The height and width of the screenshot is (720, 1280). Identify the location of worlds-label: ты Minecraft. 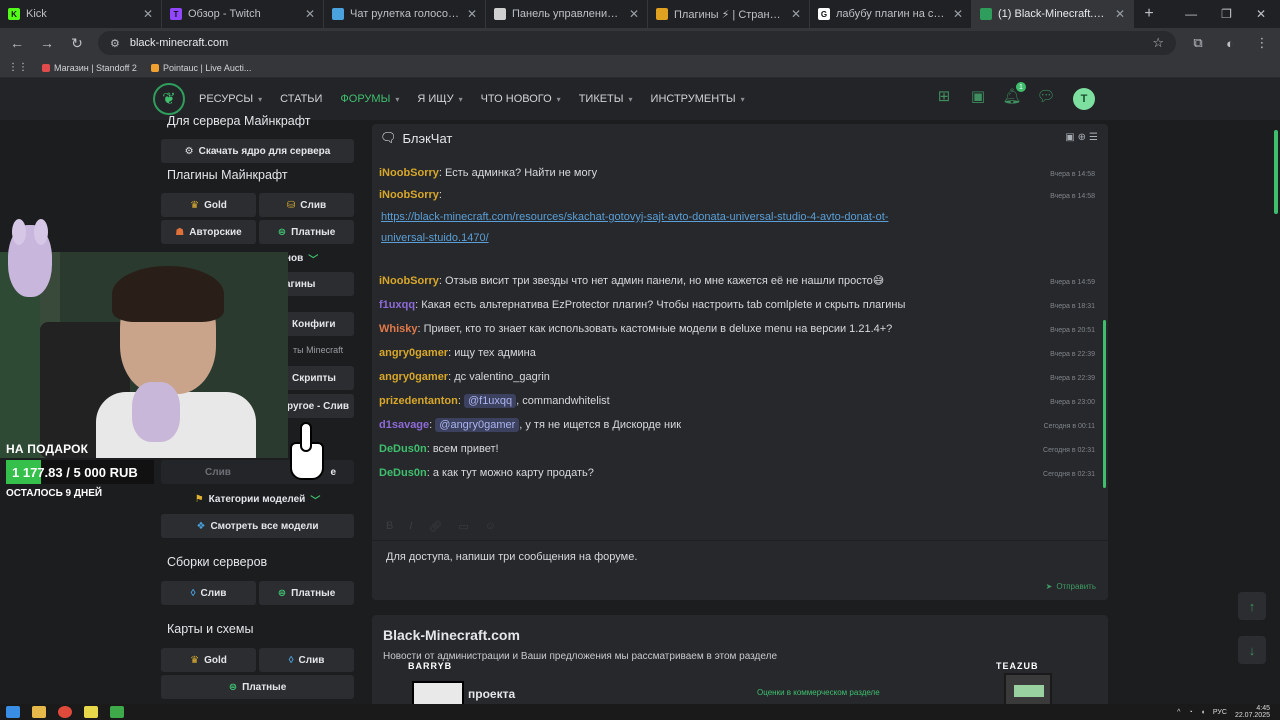
(318, 350).